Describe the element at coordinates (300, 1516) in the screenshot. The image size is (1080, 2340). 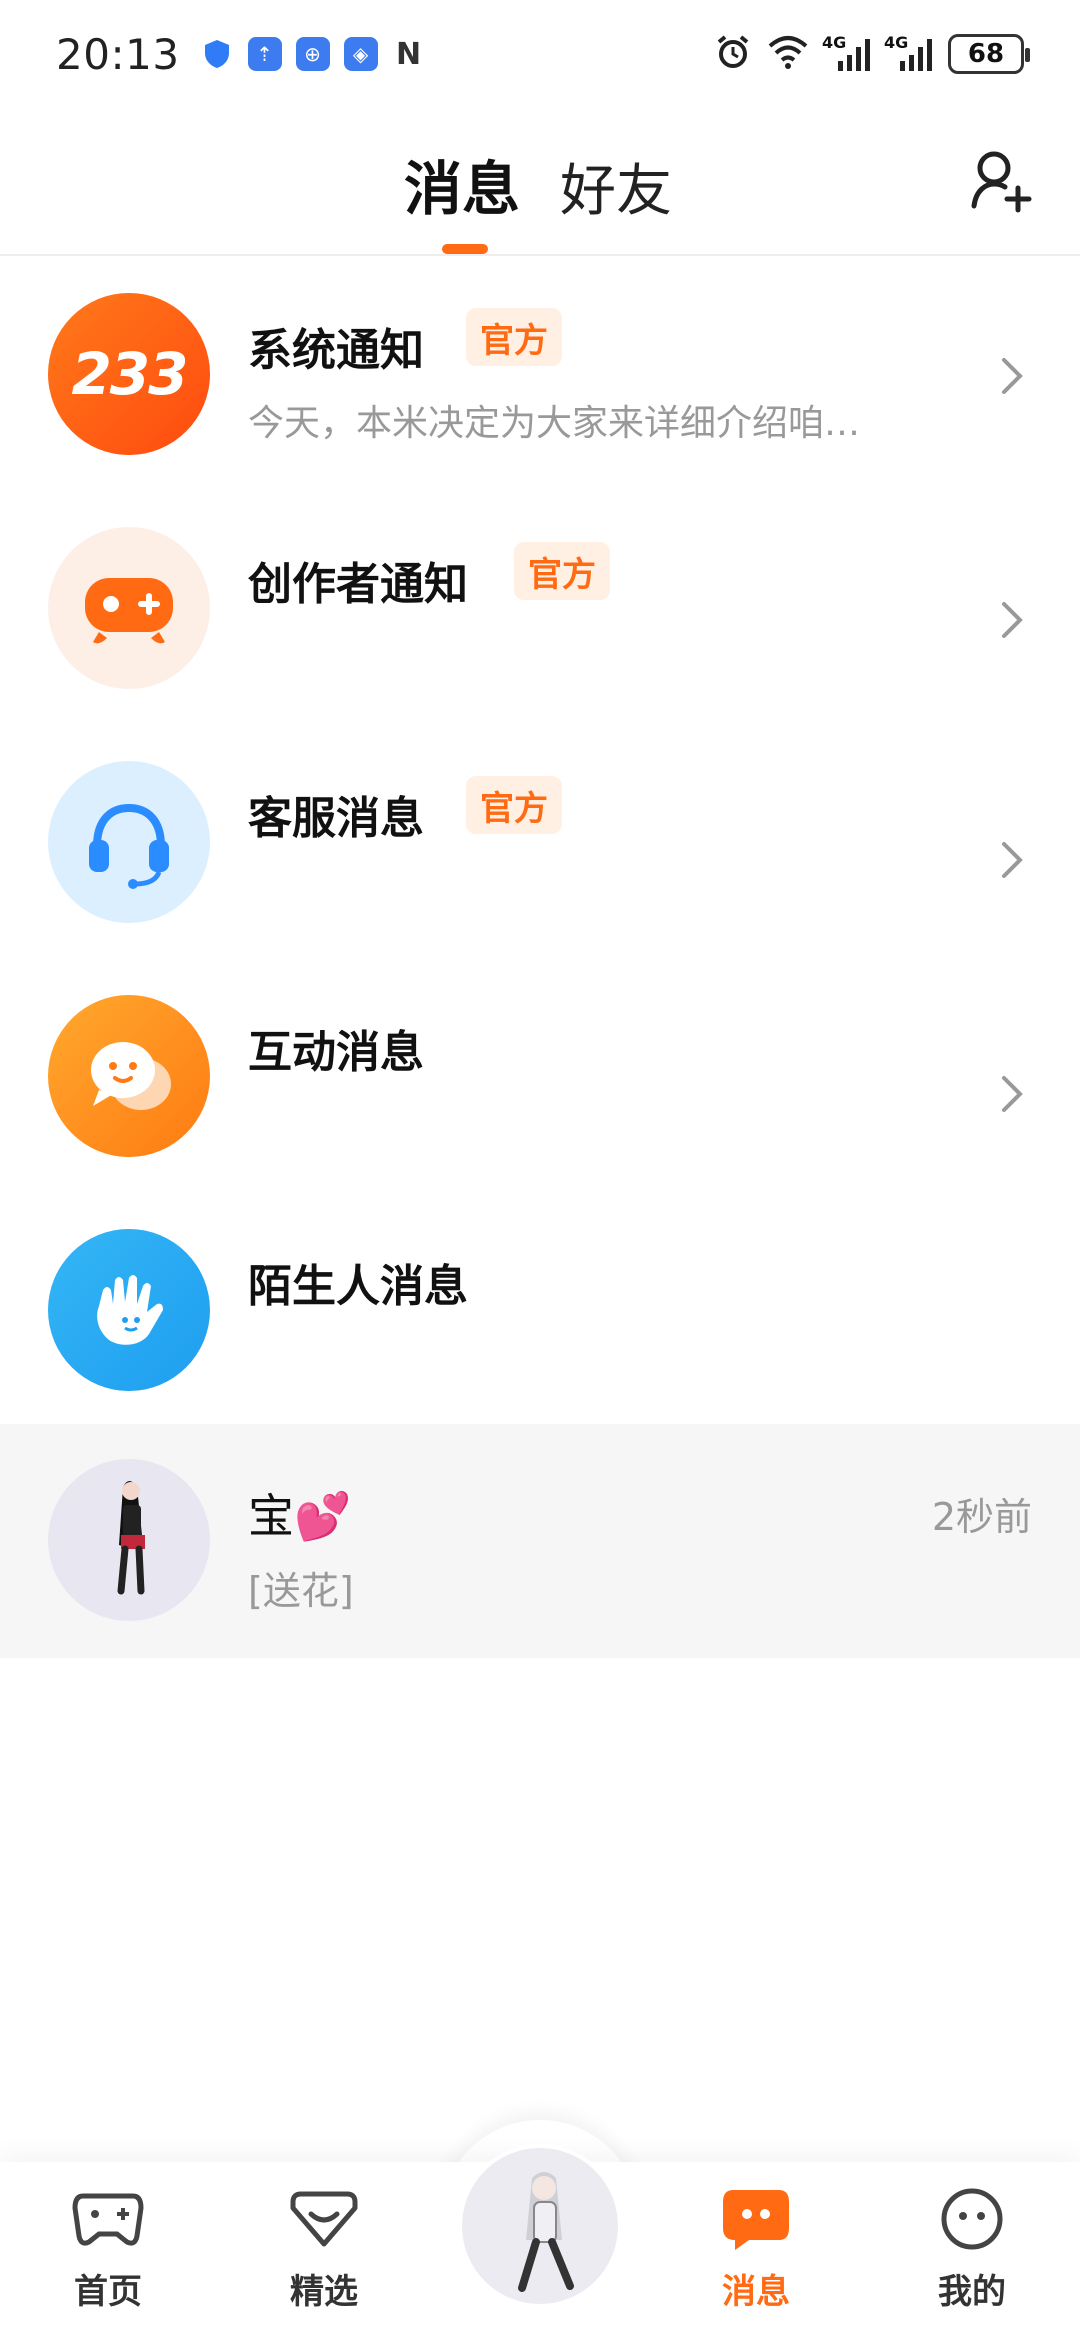
I see `chat-name: 宝💕` at that location.